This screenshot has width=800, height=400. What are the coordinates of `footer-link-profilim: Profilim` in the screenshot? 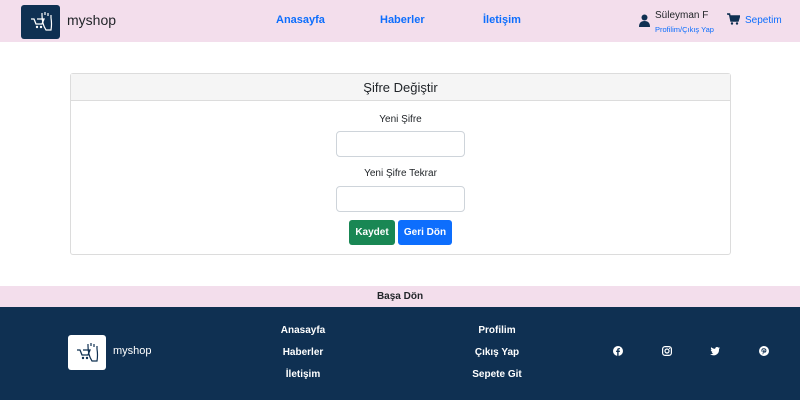 It's located at (497, 330).